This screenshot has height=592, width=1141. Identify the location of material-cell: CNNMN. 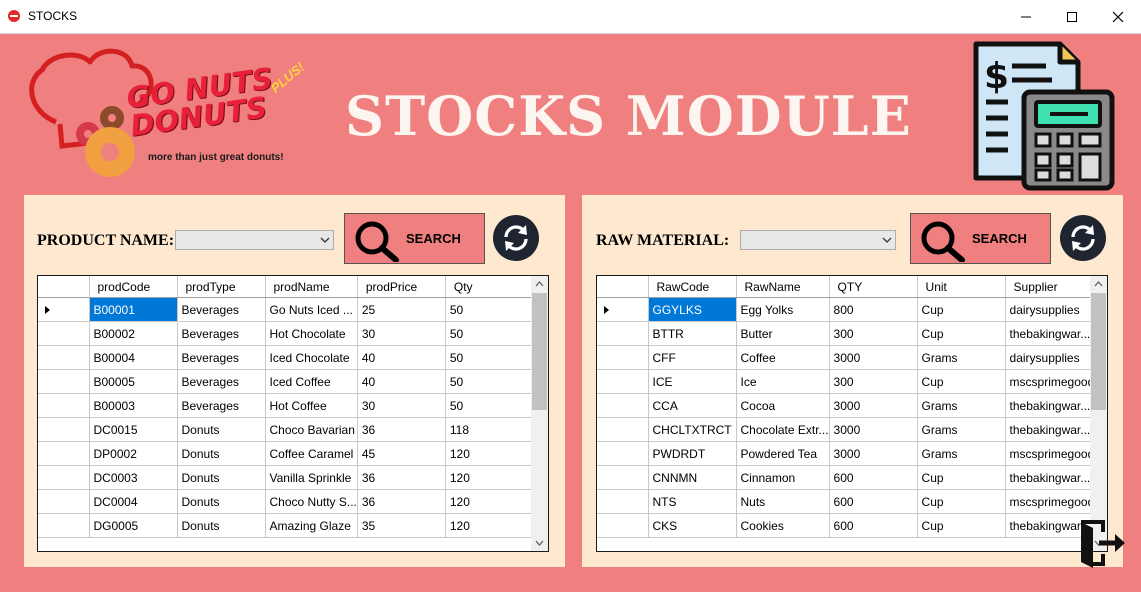
(692, 477).